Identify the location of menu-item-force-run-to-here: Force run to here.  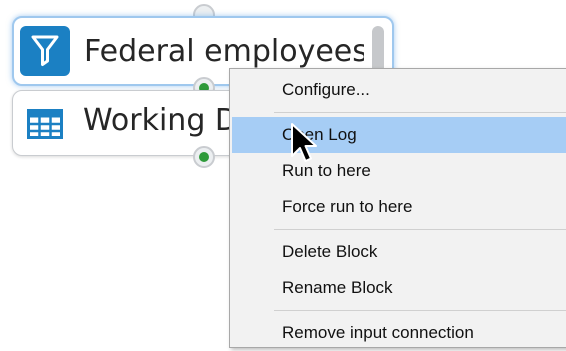
(399, 207).